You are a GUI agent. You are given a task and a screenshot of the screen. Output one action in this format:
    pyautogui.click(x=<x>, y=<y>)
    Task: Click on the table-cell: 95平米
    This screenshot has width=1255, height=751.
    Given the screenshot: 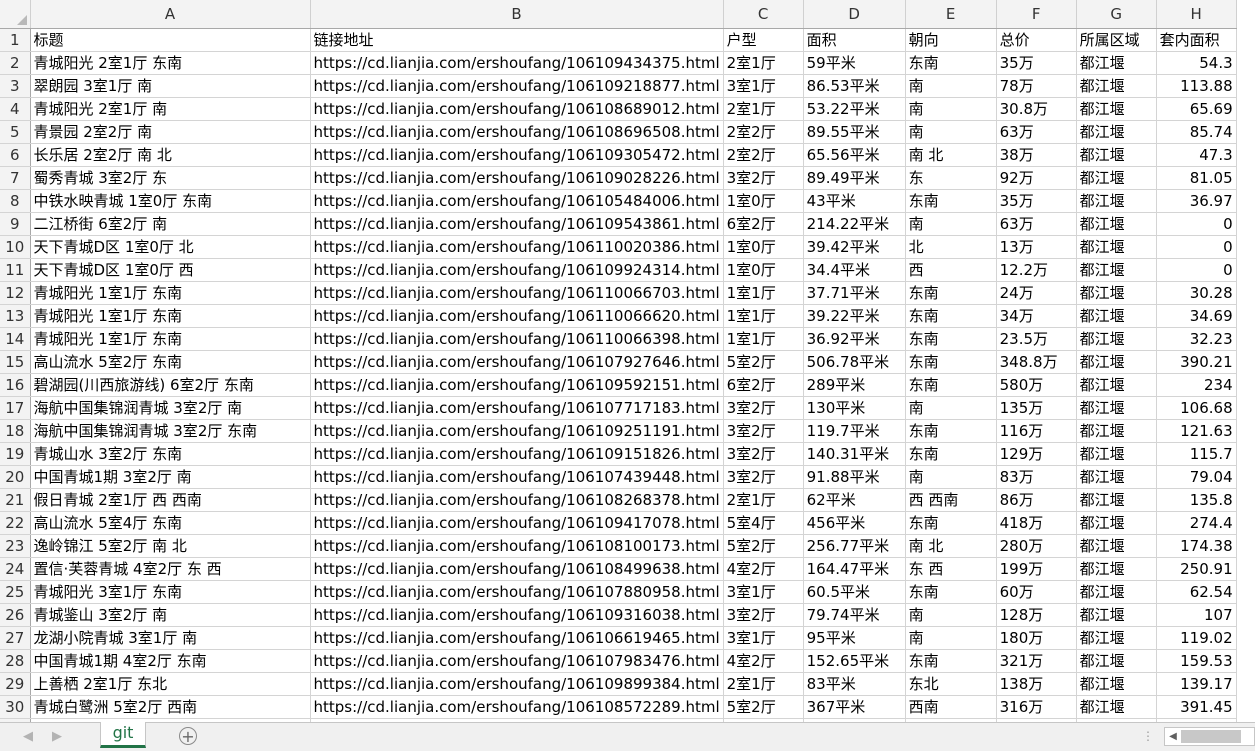 What is the action you would take?
    pyautogui.click(x=854, y=638)
    